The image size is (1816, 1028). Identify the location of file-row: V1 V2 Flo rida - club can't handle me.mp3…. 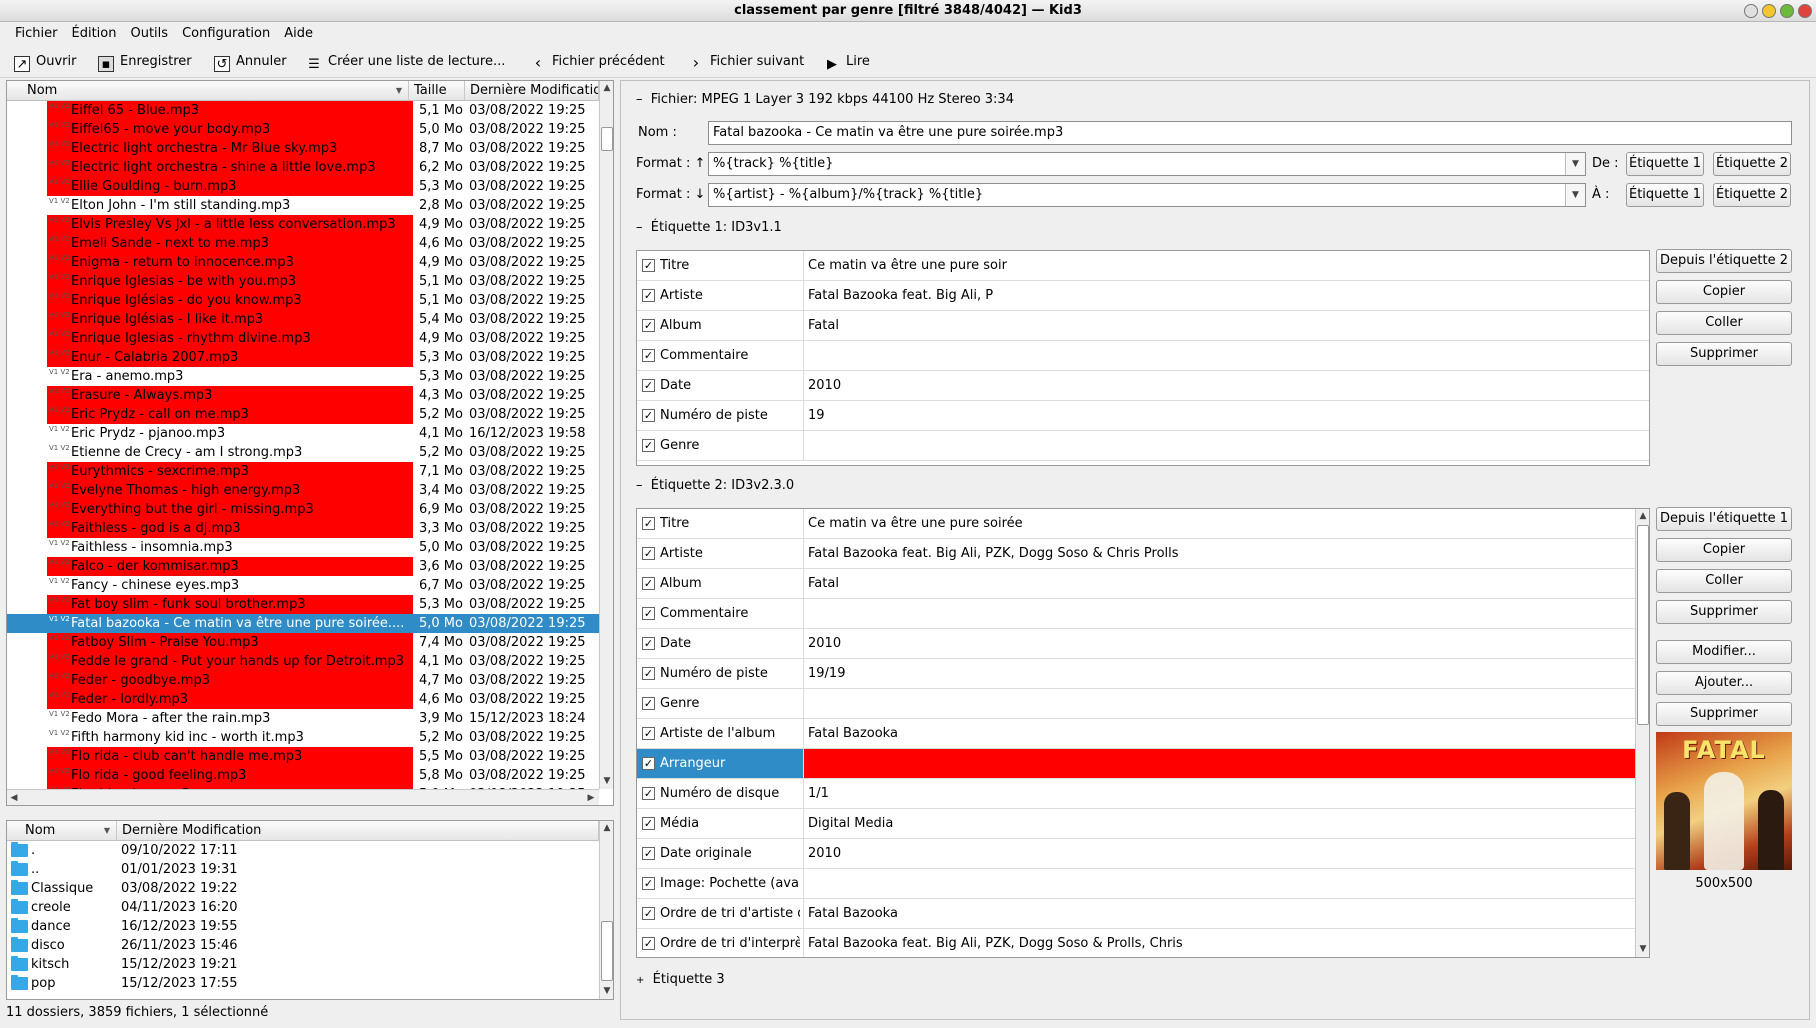
(303, 756).